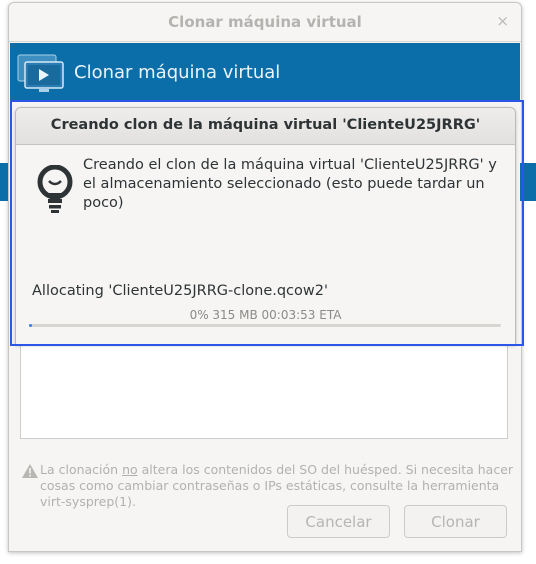 This screenshot has height=564, width=536. I want to click on warning-icon, so click(30, 471).